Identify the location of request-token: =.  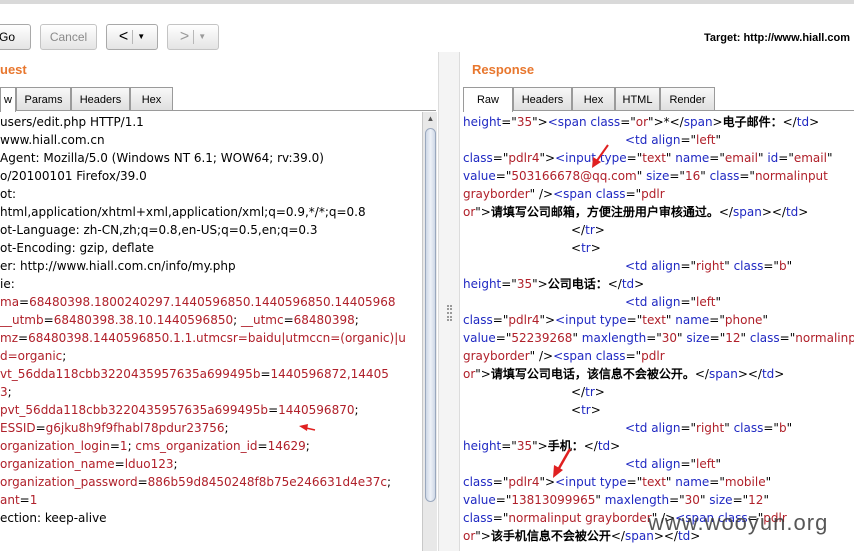
(23, 338).